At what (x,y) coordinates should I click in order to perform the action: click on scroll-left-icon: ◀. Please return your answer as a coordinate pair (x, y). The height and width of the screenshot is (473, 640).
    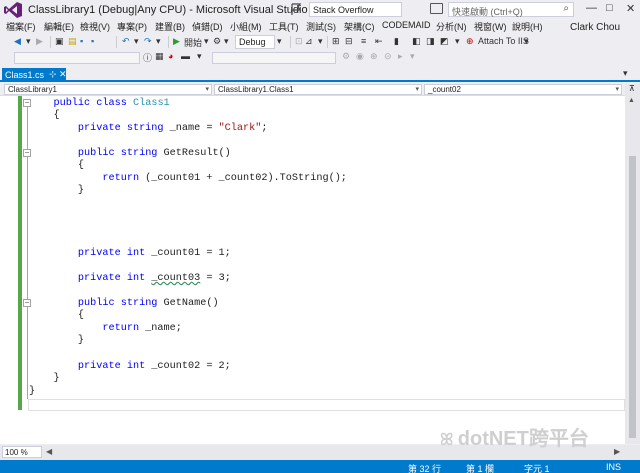
    Looking at the image, I should click on (49, 451).